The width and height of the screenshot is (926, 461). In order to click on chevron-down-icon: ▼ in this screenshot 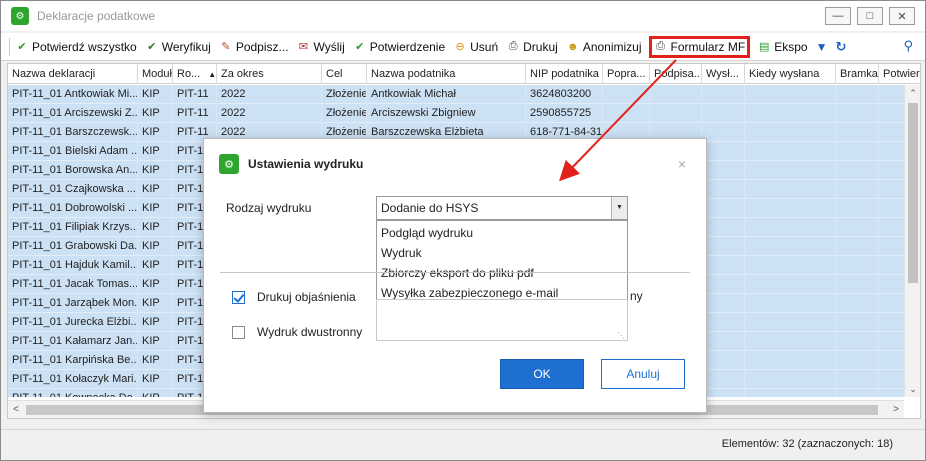, I will do `click(619, 208)`.